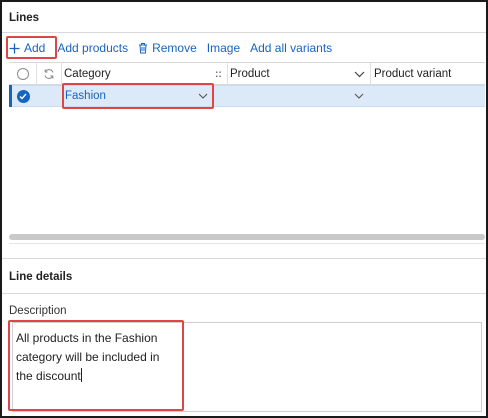 This screenshot has width=488, height=418. I want to click on product-header-label: Product, so click(250, 74).